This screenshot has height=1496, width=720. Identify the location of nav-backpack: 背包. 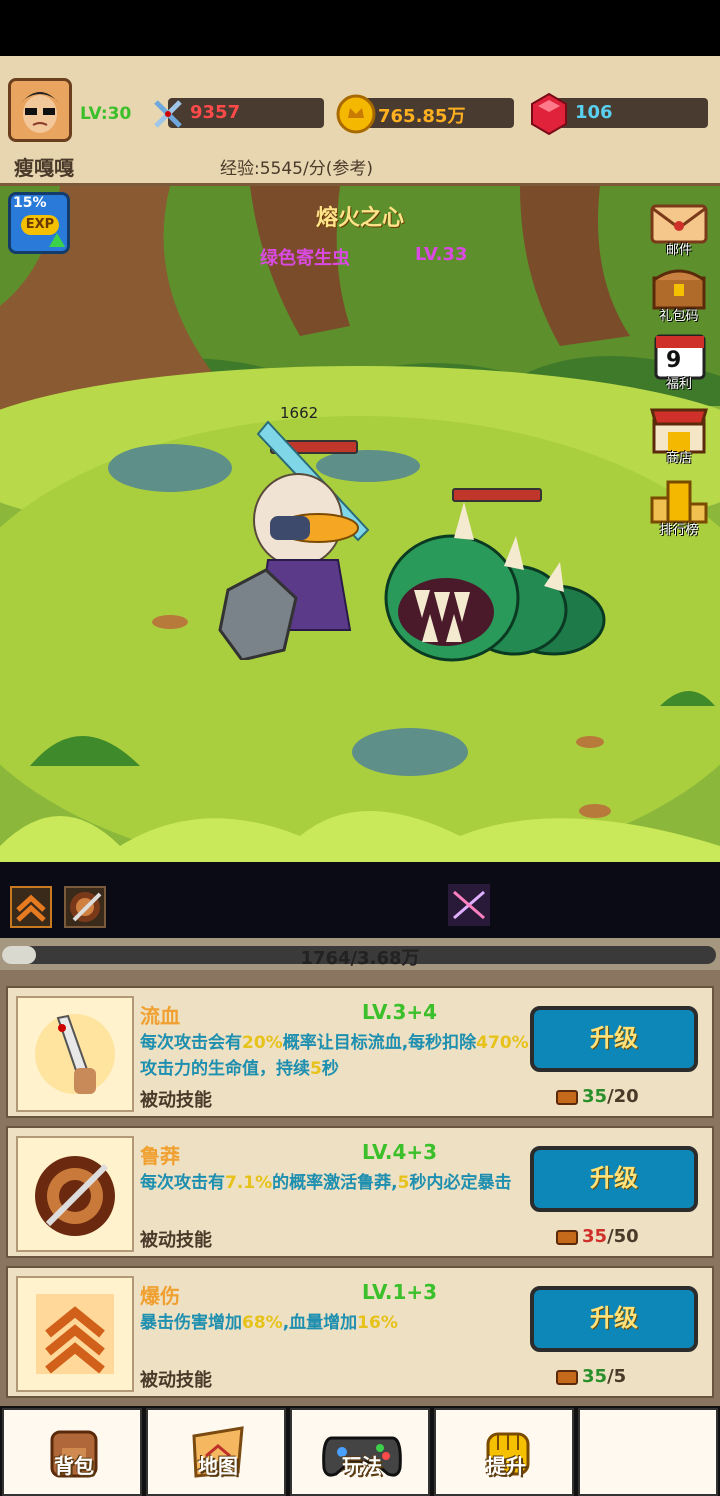
(72, 1452).